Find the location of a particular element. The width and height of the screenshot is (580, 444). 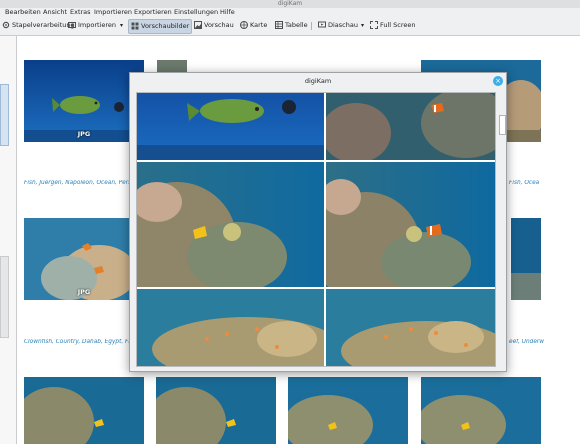

thumbnail-partial is located at coordinates (526, 259).